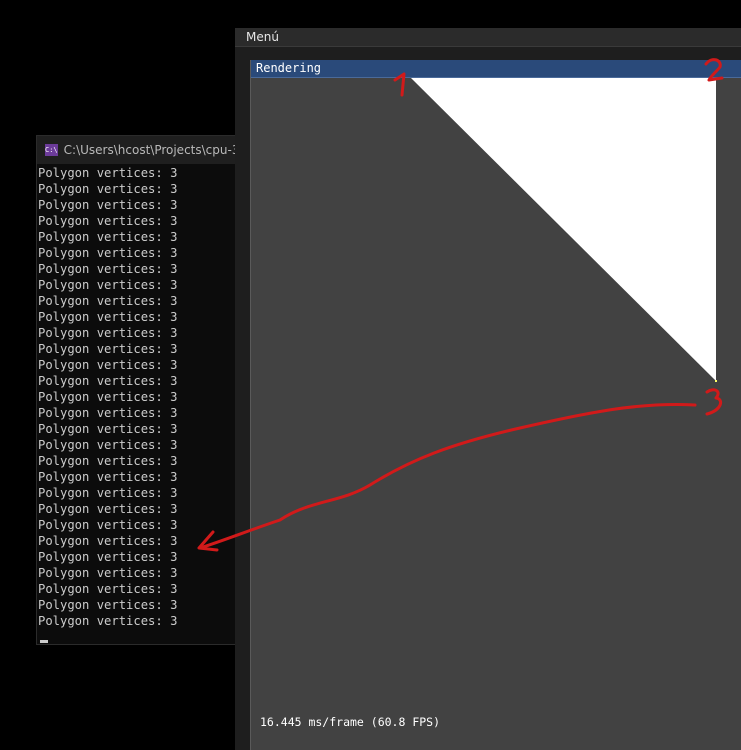 The image size is (741, 750). Describe the element at coordinates (154, 150) in the screenshot. I see `console-title: C:\Users\hcost\Projects\cpu-3d-` at that location.